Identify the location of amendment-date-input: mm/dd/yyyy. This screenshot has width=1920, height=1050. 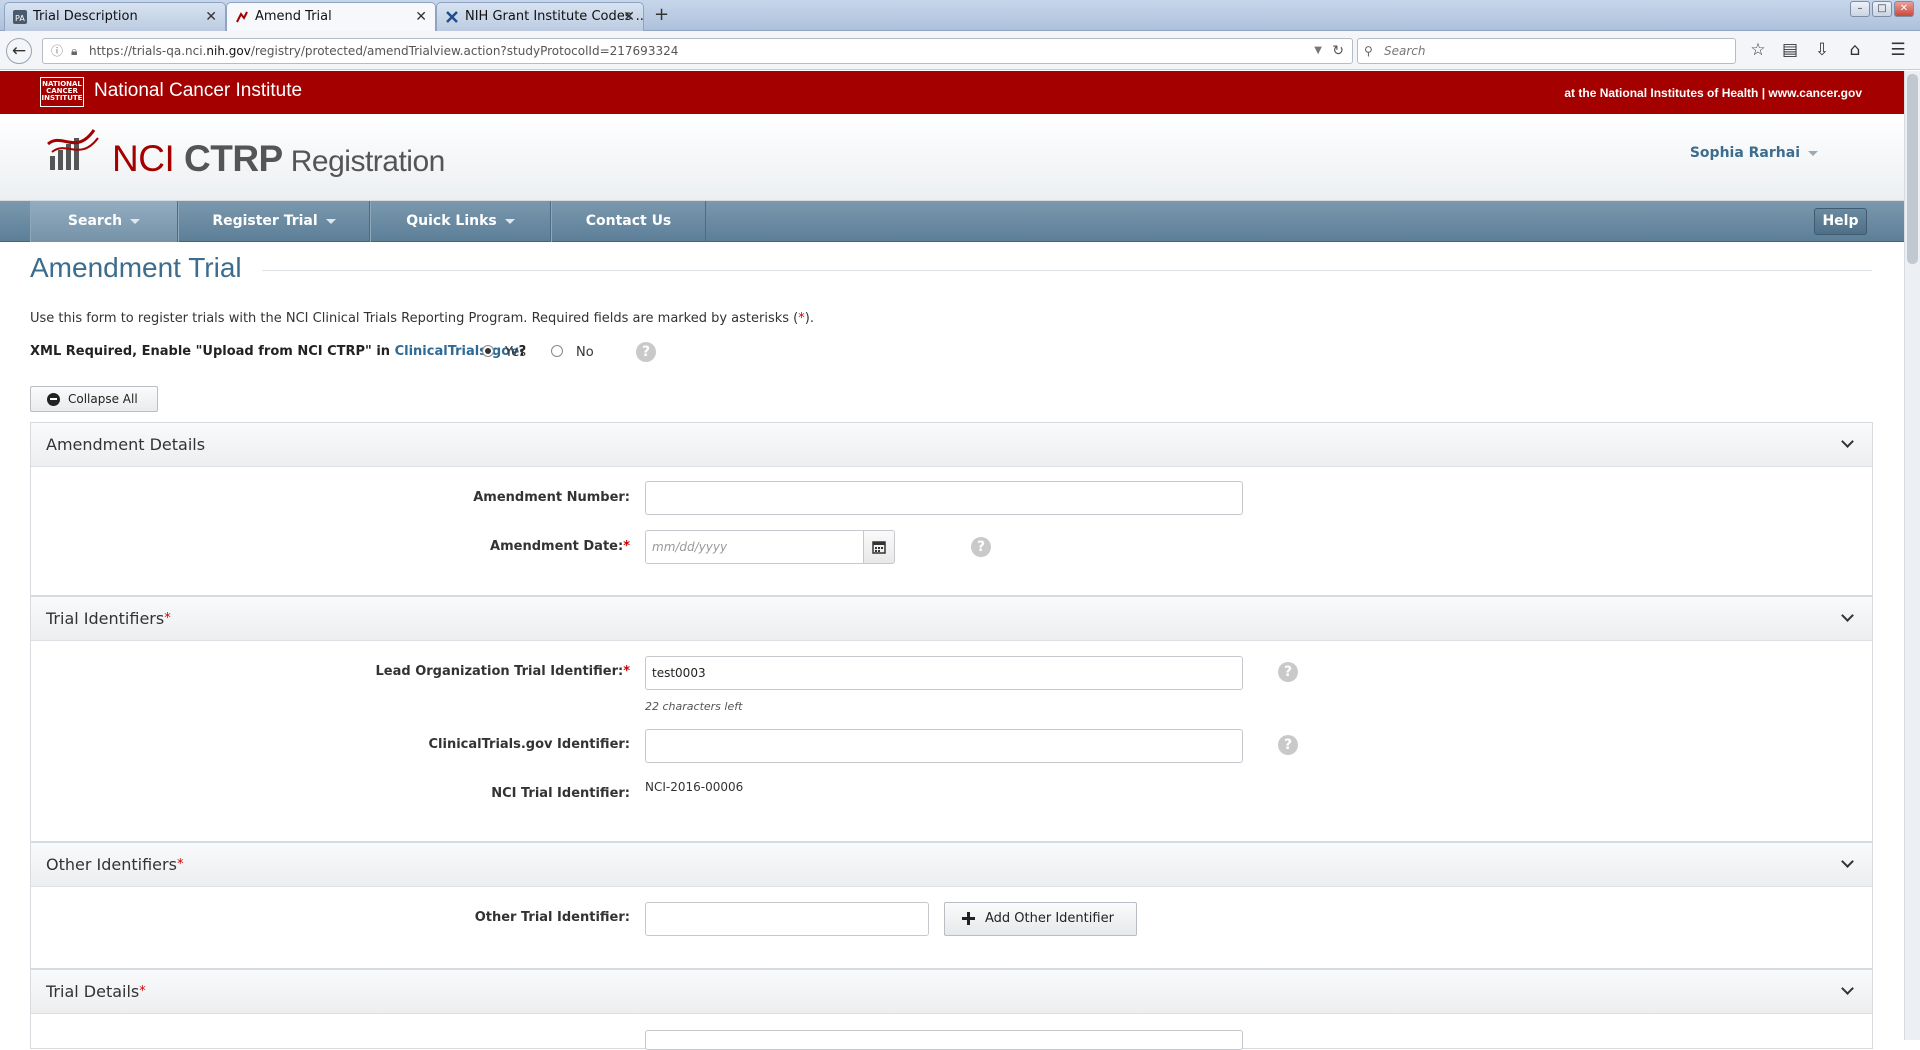
(754, 547).